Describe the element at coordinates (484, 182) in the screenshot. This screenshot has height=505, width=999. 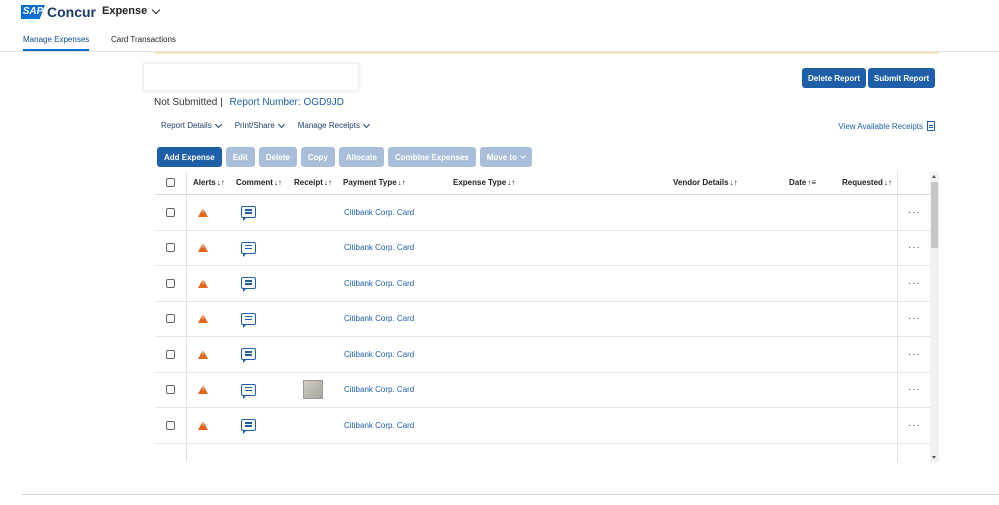
I see `header-expense-type: Expense Type ↓↑` at that location.